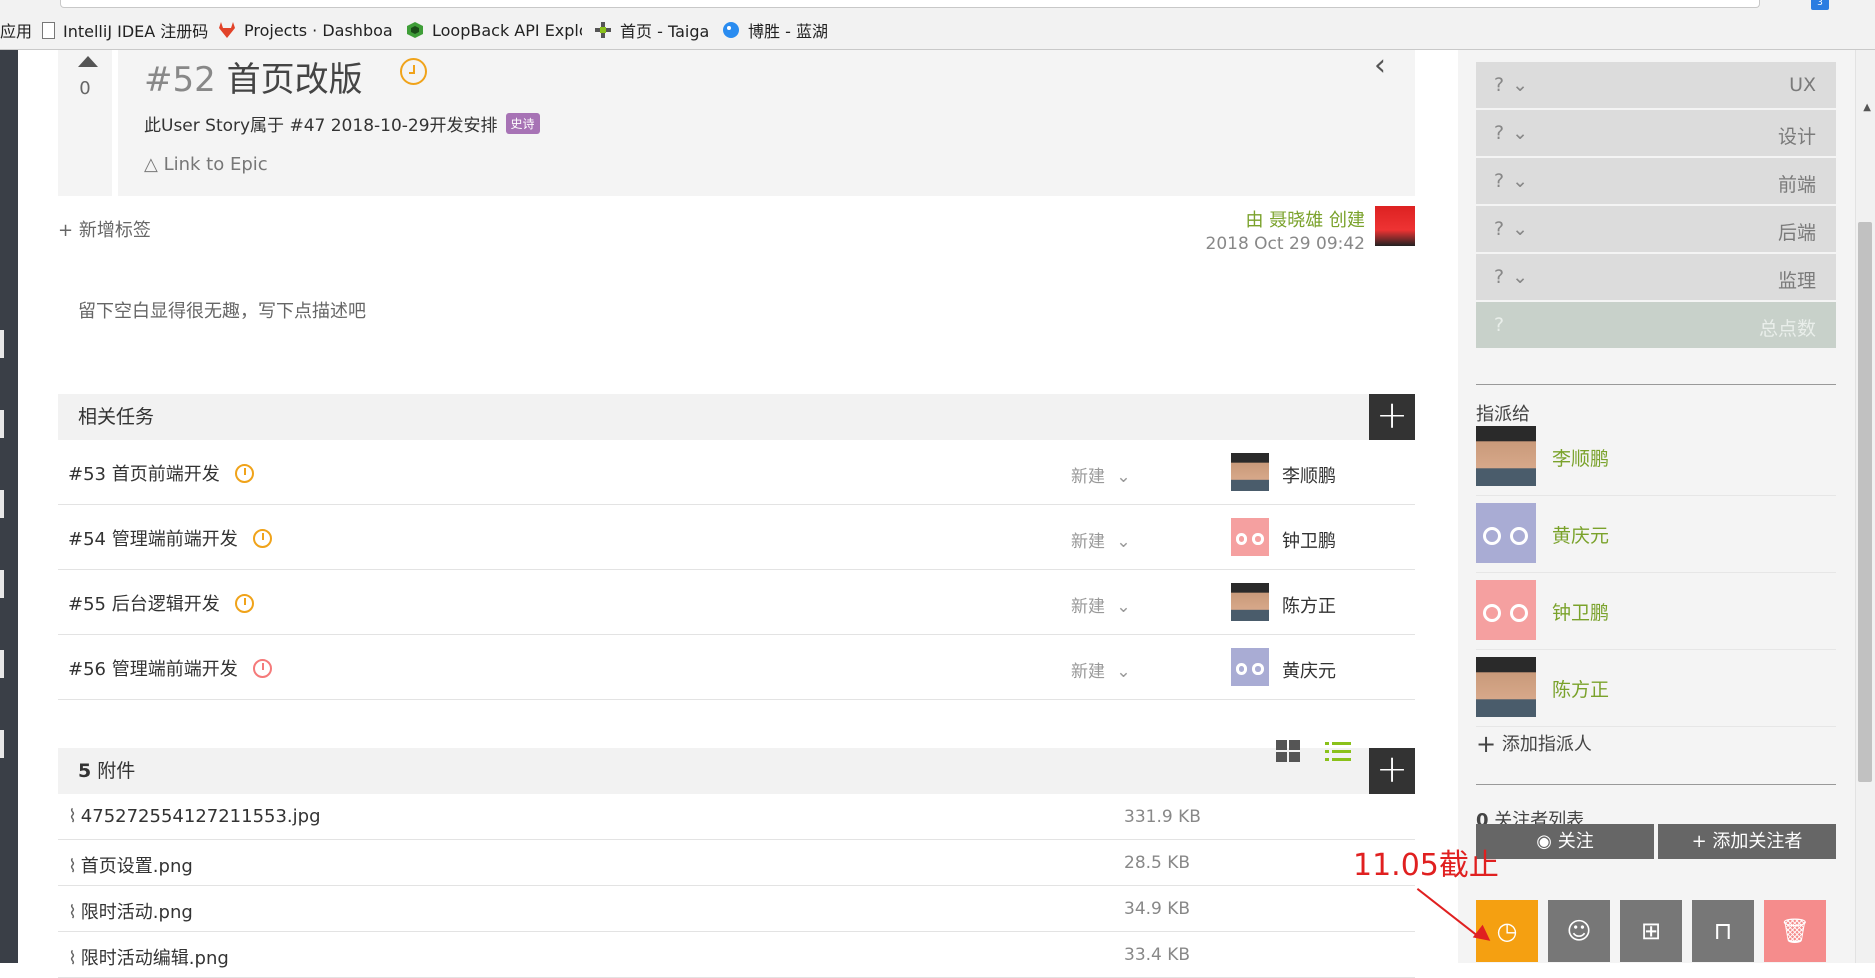 Image resolution: width=1875 pixels, height=978 pixels. What do you see at coordinates (1285, 219) in the screenshot?
I see `created-by: 由 聂晓雄 创建` at bounding box center [1285, 219].